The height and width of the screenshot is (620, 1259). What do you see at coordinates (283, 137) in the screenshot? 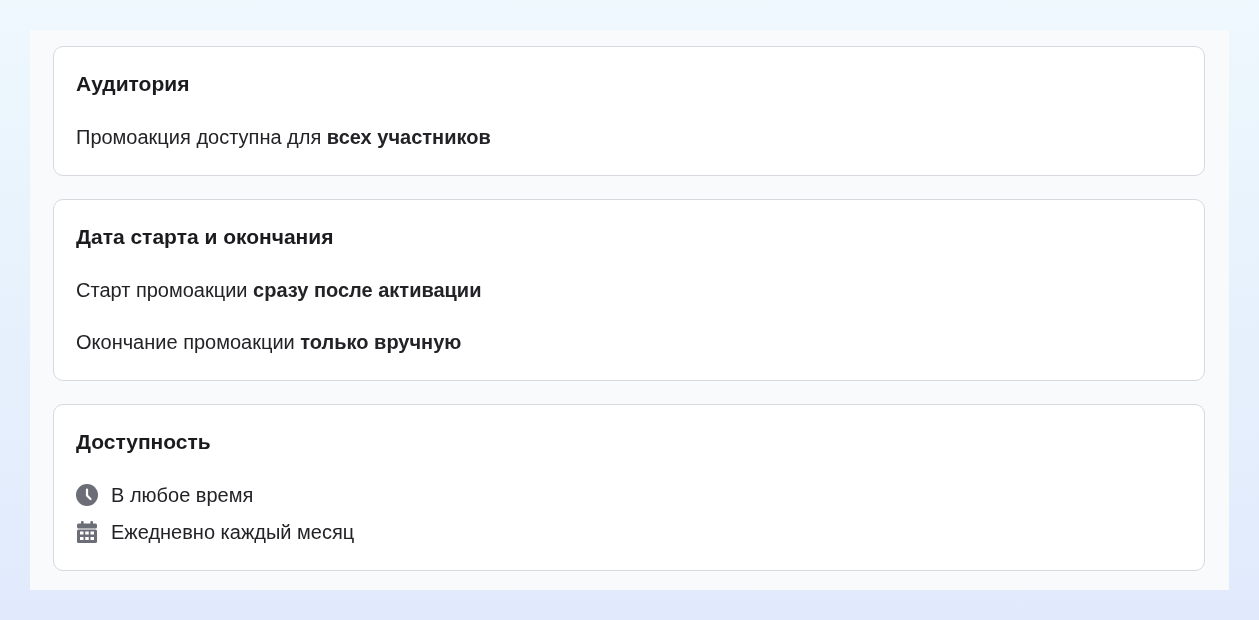
I see `detail-text: Промоакция доступна для всех участников` at bounding box center [283, 137].